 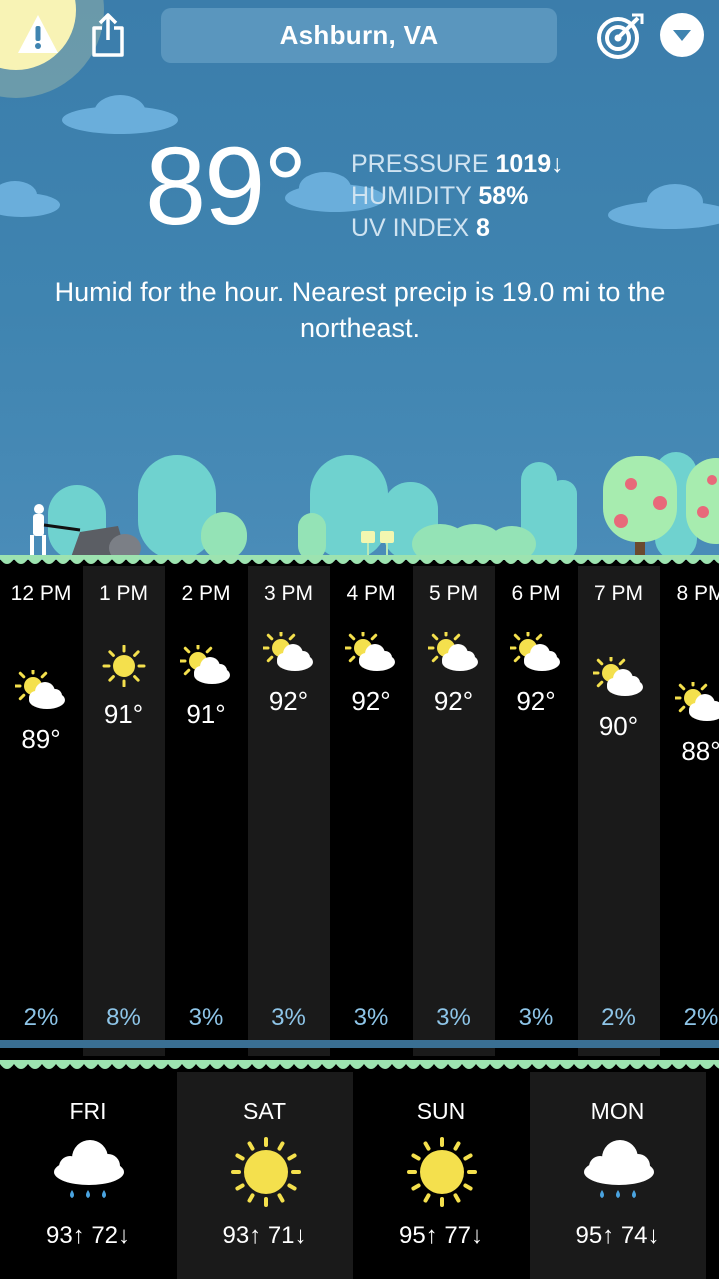 I want to click on hour-label: 4 PM, so click(x=371, y=593).